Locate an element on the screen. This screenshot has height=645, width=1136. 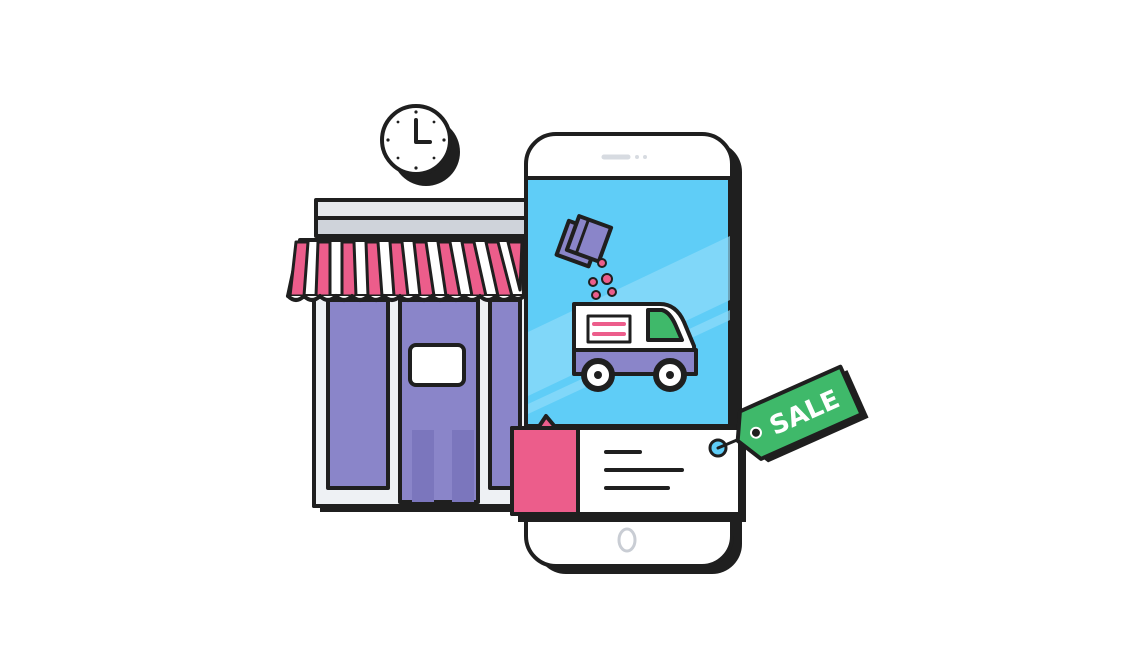
clock-icon is located at coordinates (420, 145).